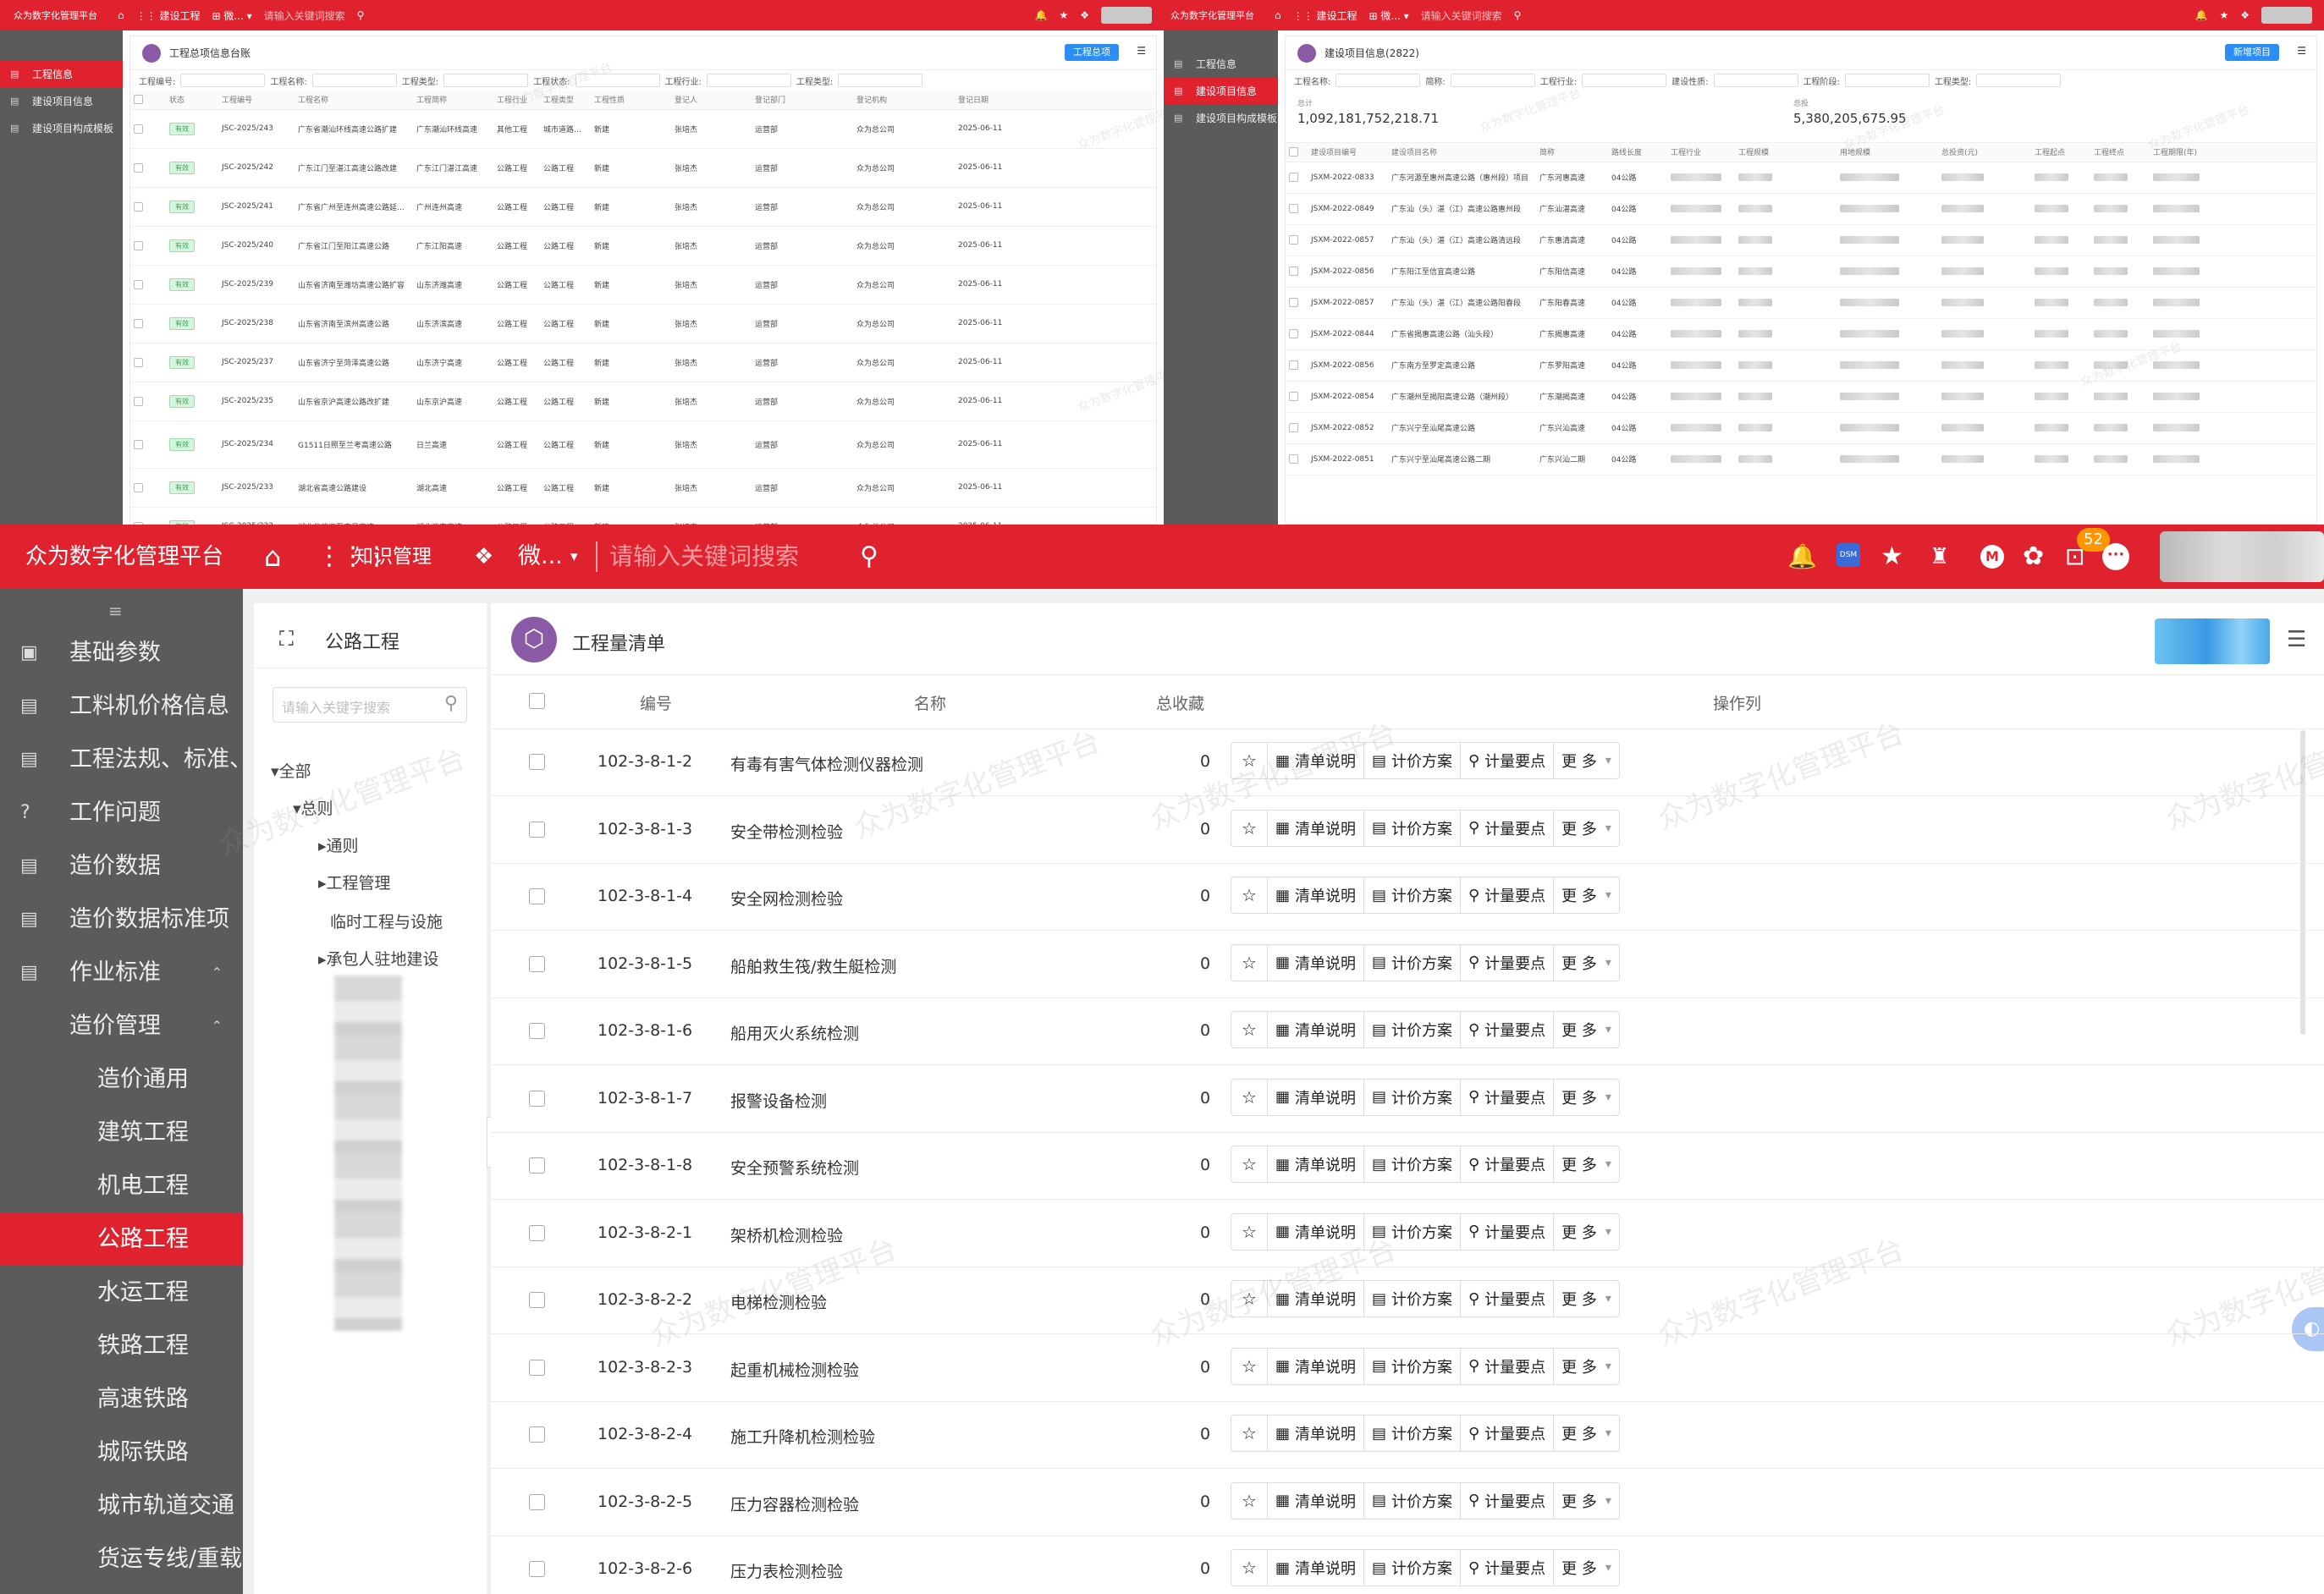 The width and height of the screenshot is (2324, 1594). Describe the element at coordinates (313, 808) in the screenshot. I see `tree-node-general: ▾总则` at that location.